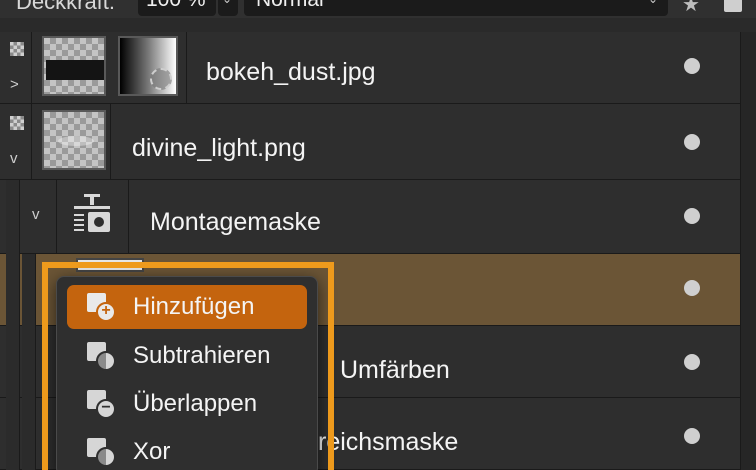  Describe the element at coordinates (219, 148) in the screenshot. I see `layer-name: divine_light.png` at that location.